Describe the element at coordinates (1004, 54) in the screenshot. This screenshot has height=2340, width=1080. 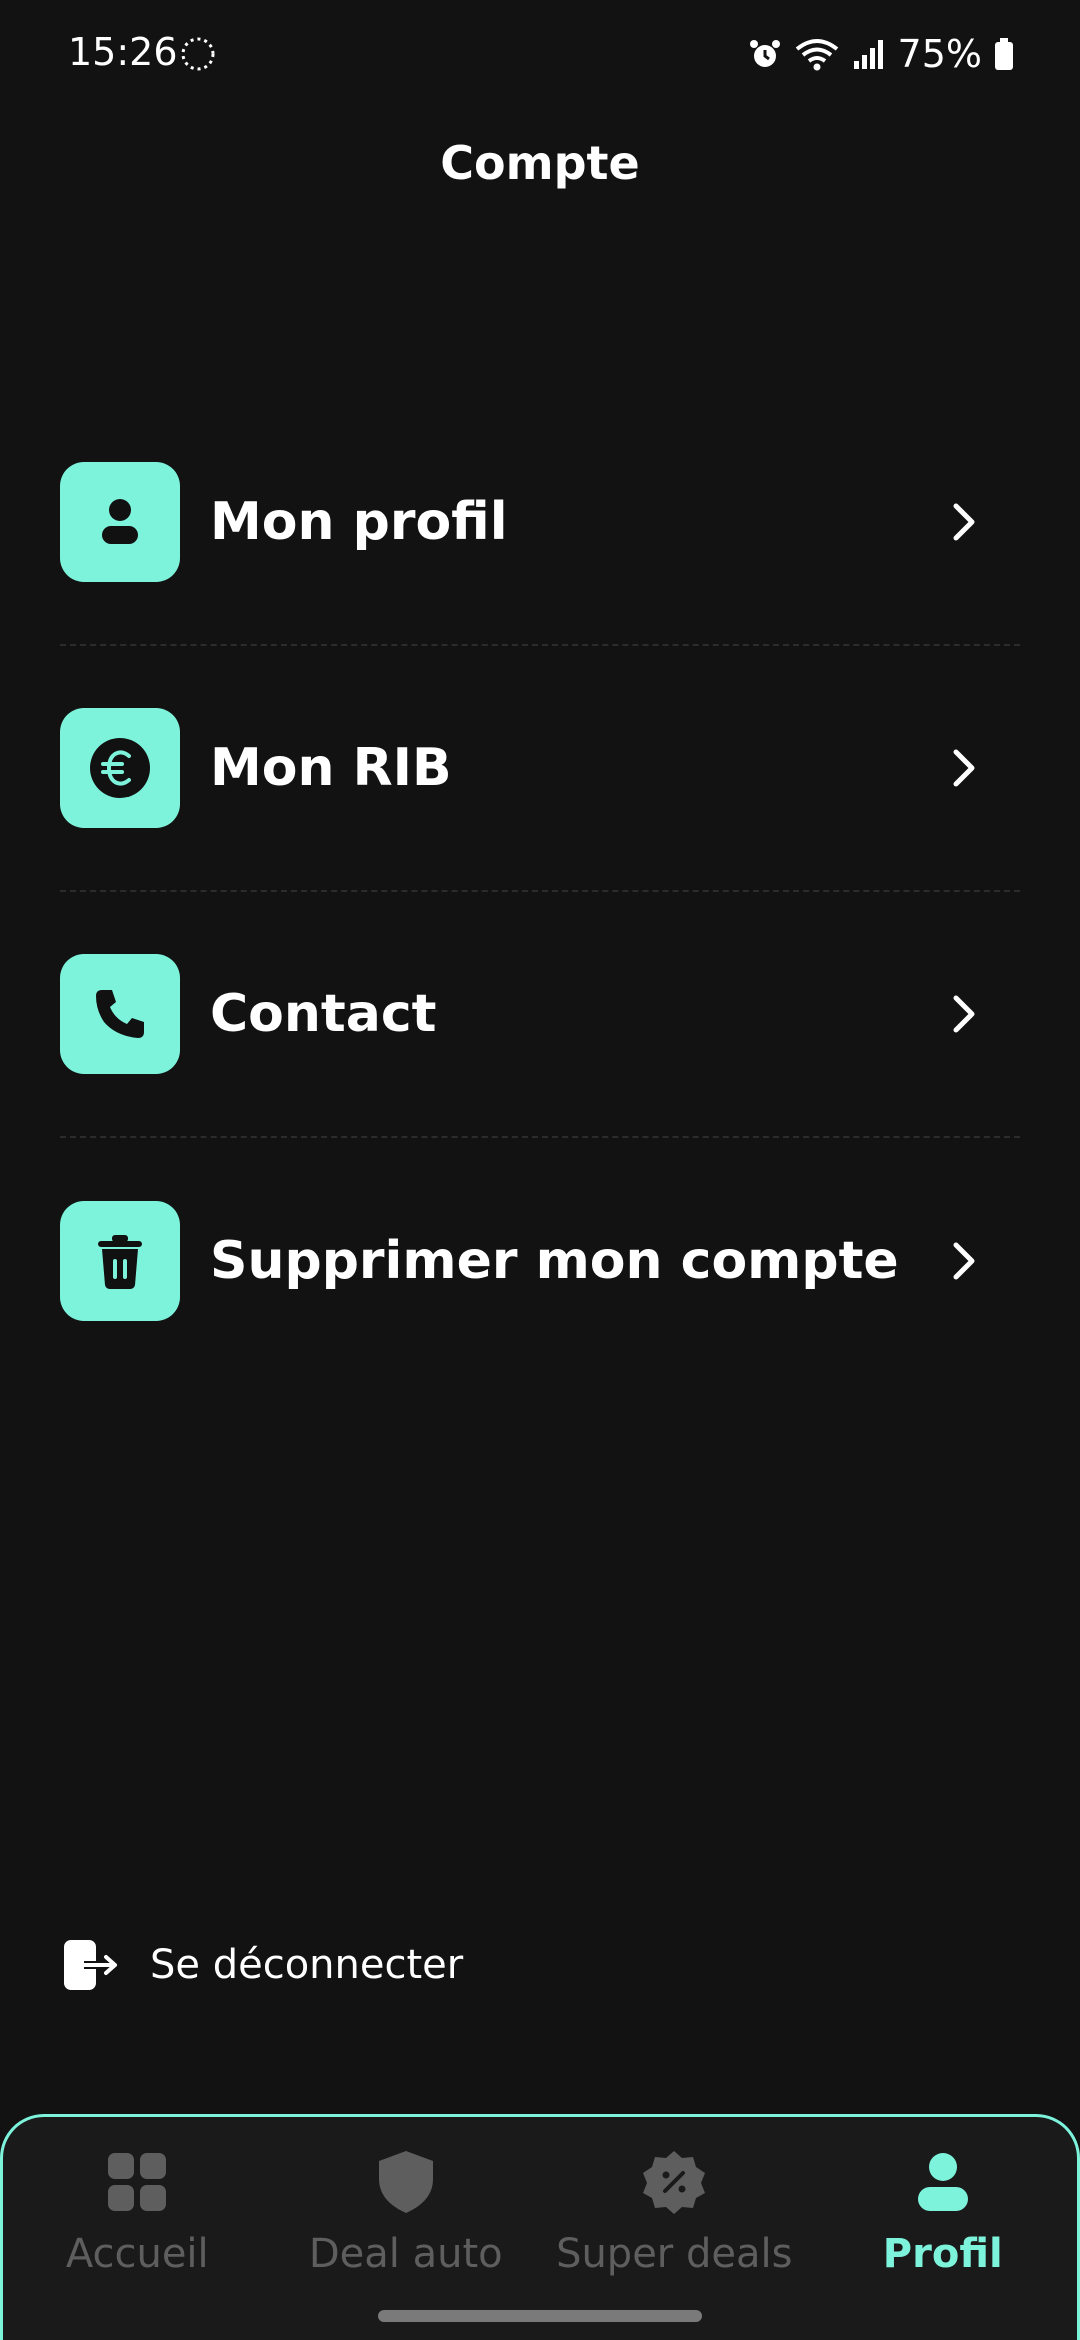
I see `battery-icon` at that location.